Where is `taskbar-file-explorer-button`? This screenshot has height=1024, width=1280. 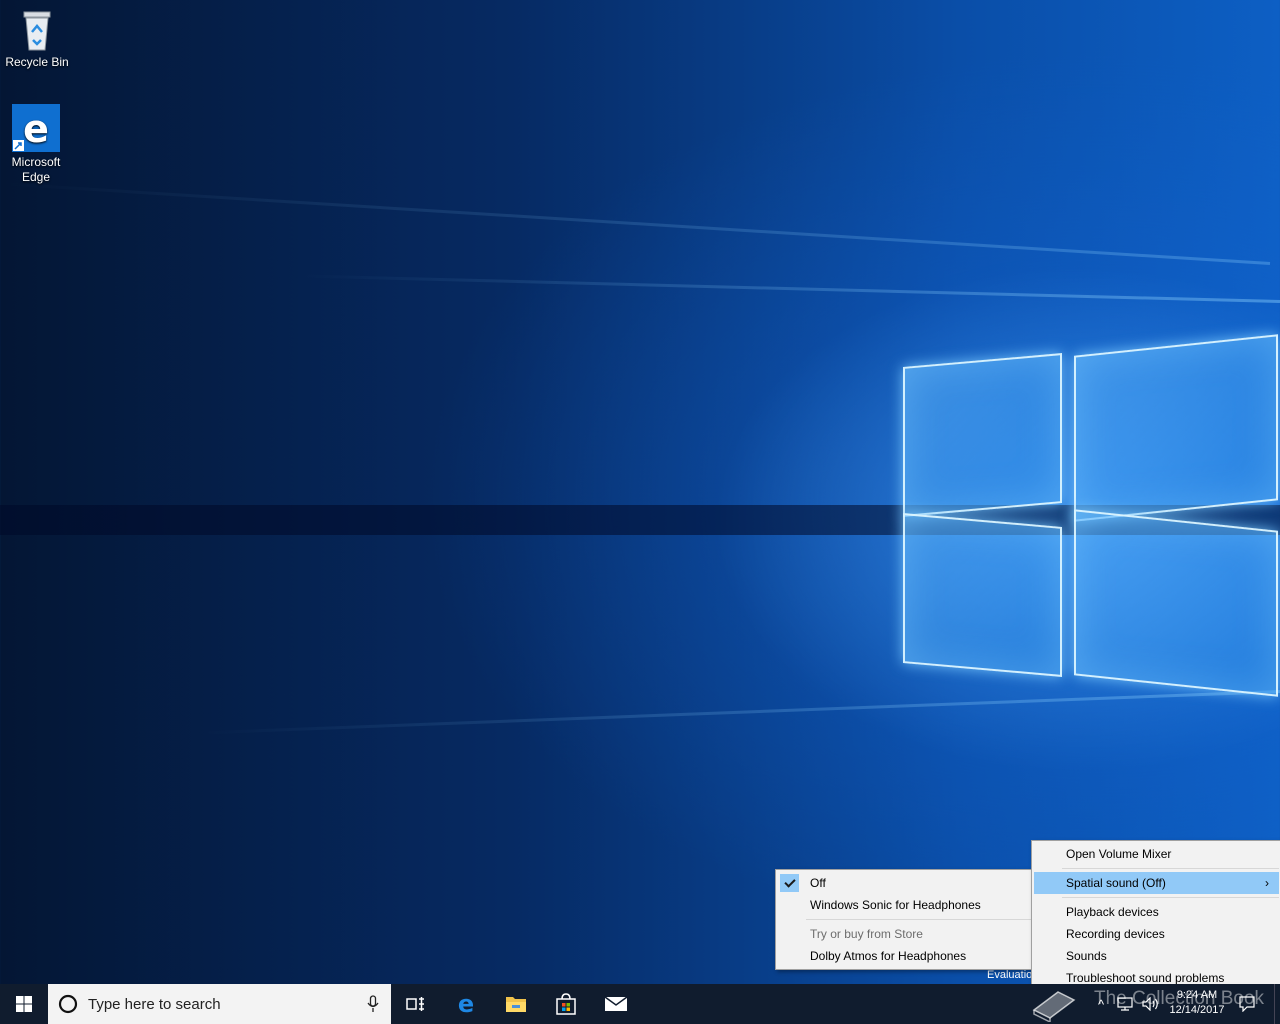 taskbar-file-explorer-button is located at coordinates (516, 1004).